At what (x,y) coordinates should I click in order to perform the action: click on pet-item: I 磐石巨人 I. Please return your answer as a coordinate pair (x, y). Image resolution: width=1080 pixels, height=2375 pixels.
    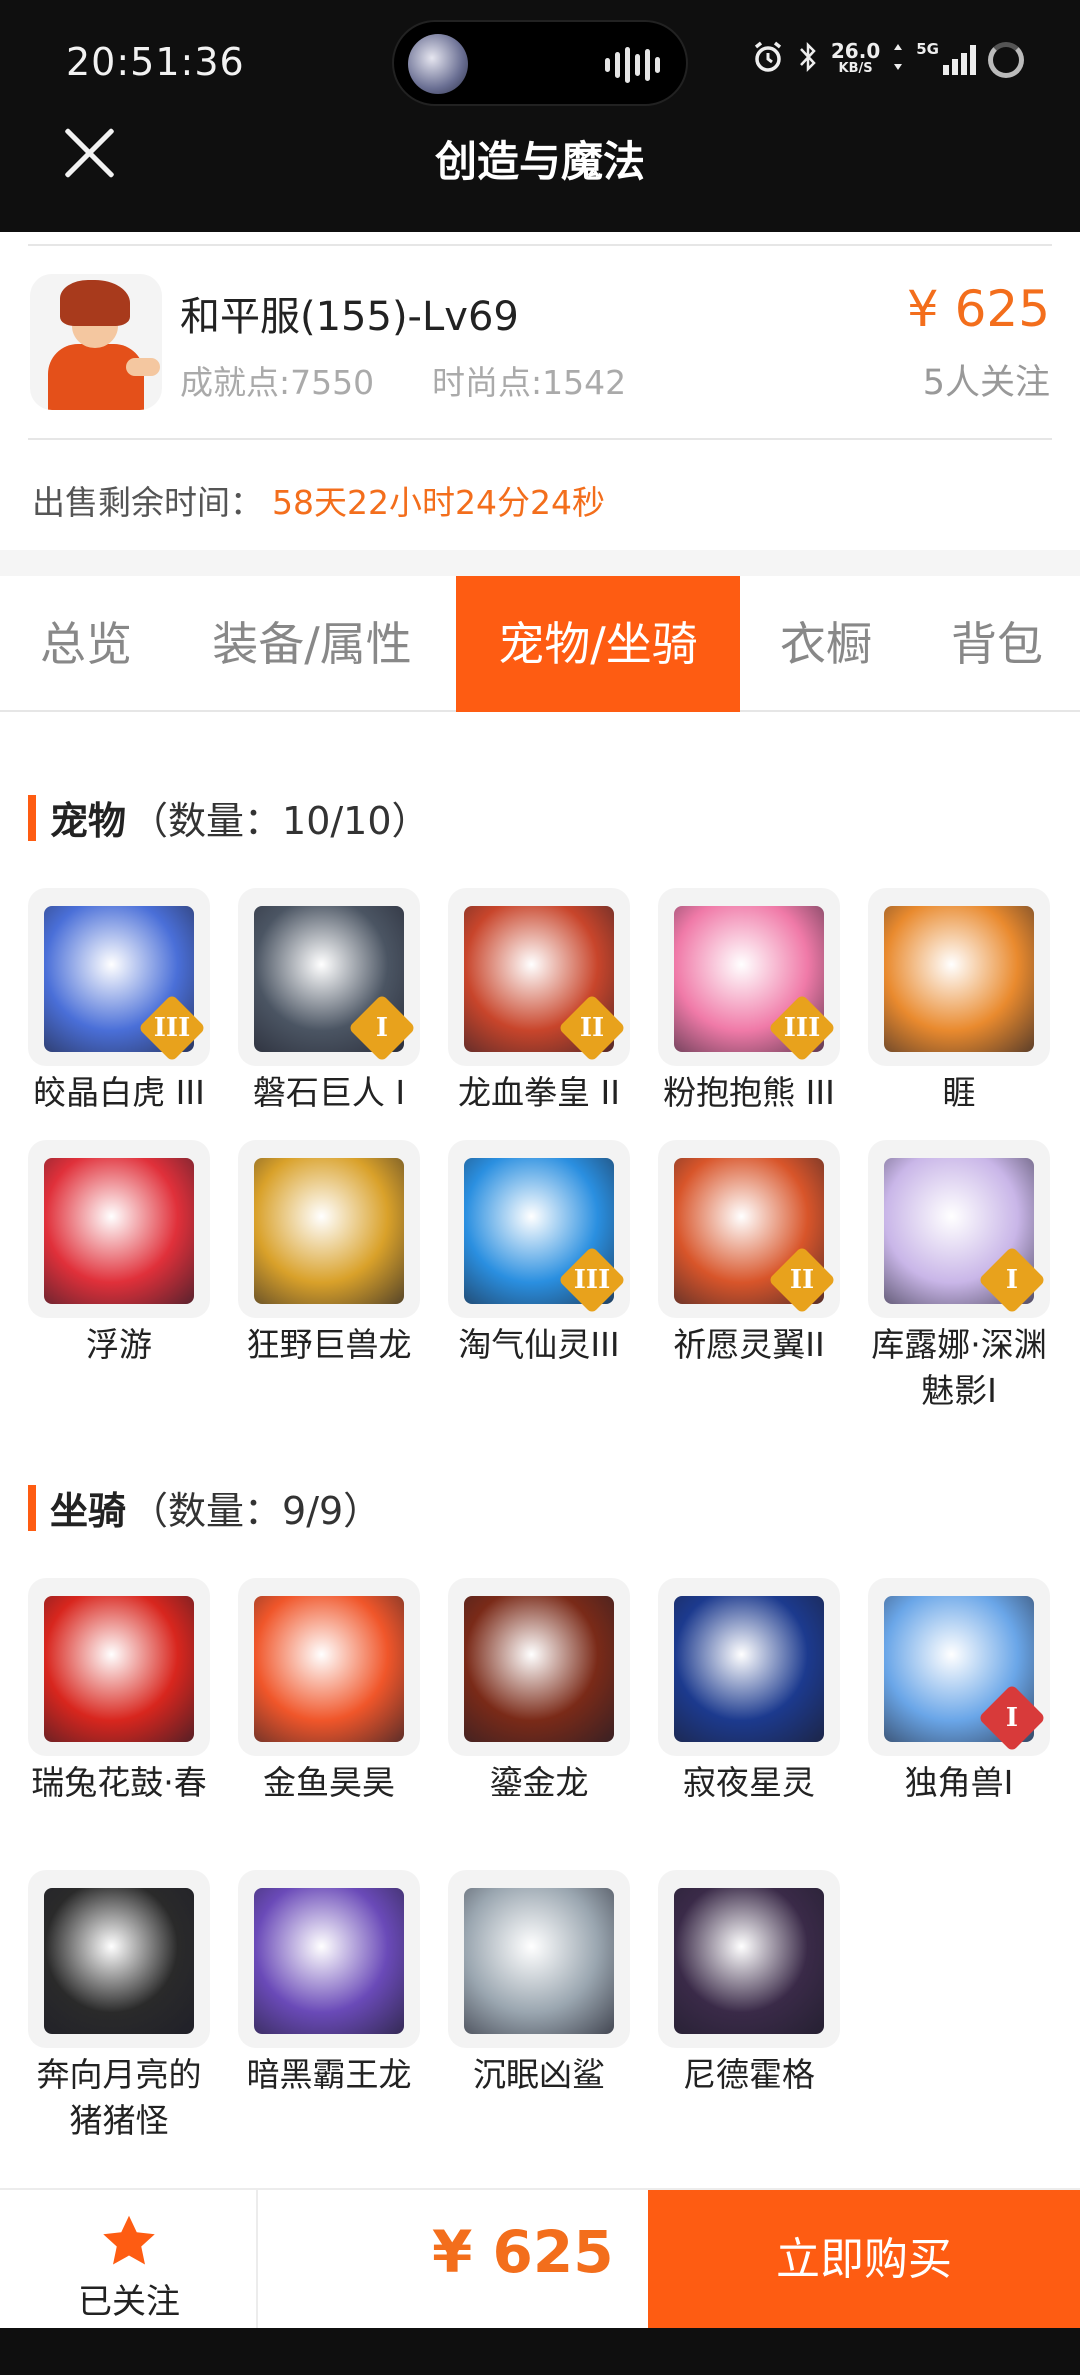
    Looking at the image, I should click on (330, 1002).